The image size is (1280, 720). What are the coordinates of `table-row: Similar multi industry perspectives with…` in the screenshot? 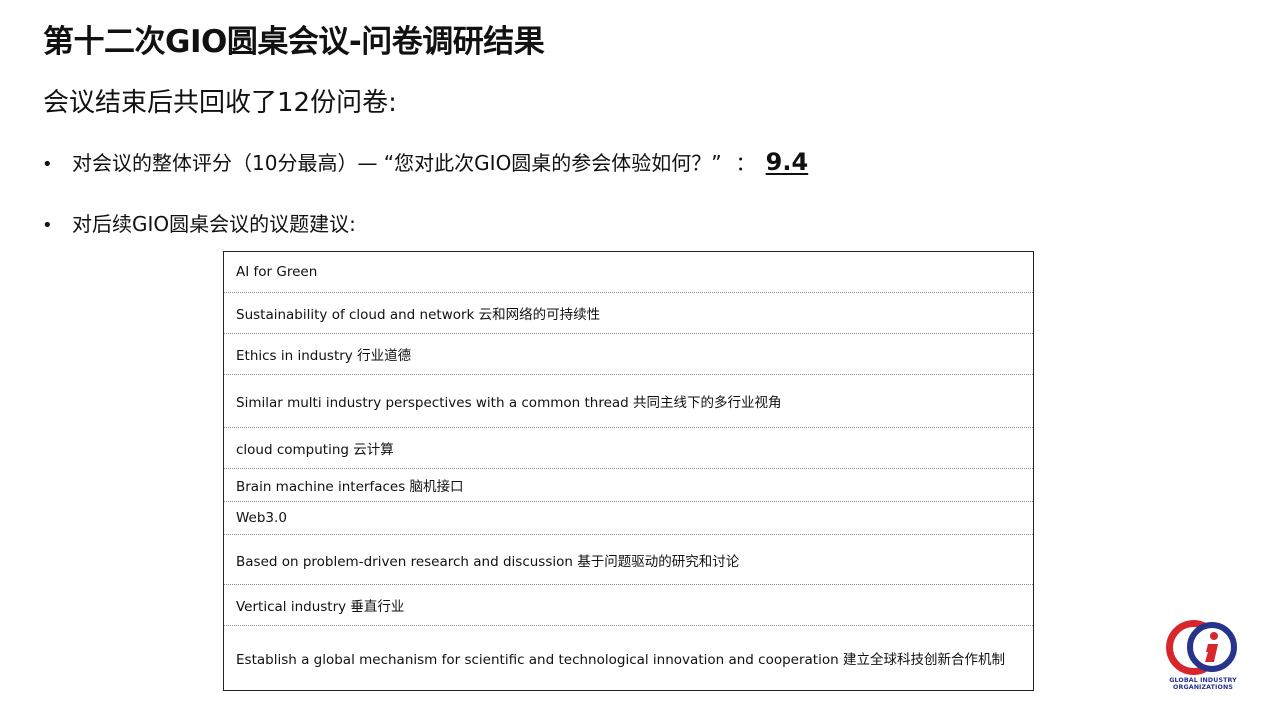 It's located at (628, 401).